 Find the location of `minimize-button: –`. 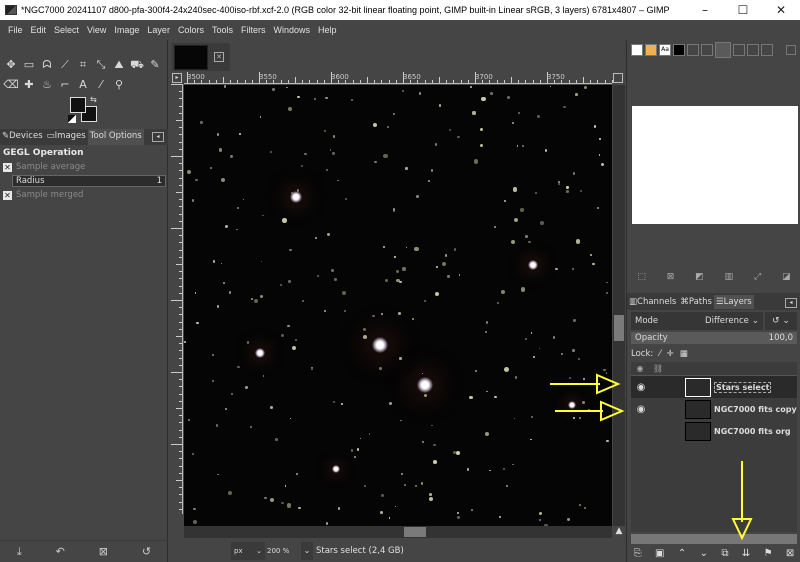

minimize-button: – is located at coordinates (705, 10).